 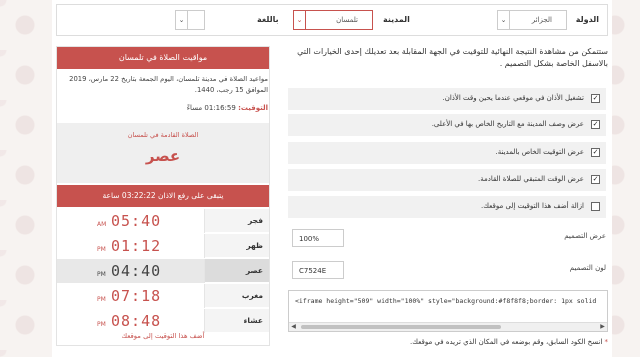 What do you see at coordinates (447, 180) in the screenshot?
I see `option-show-remaining-time: ✓ عرض الوقت المتبقي للصلاة القادمة.` at bounding box center [447, 180].